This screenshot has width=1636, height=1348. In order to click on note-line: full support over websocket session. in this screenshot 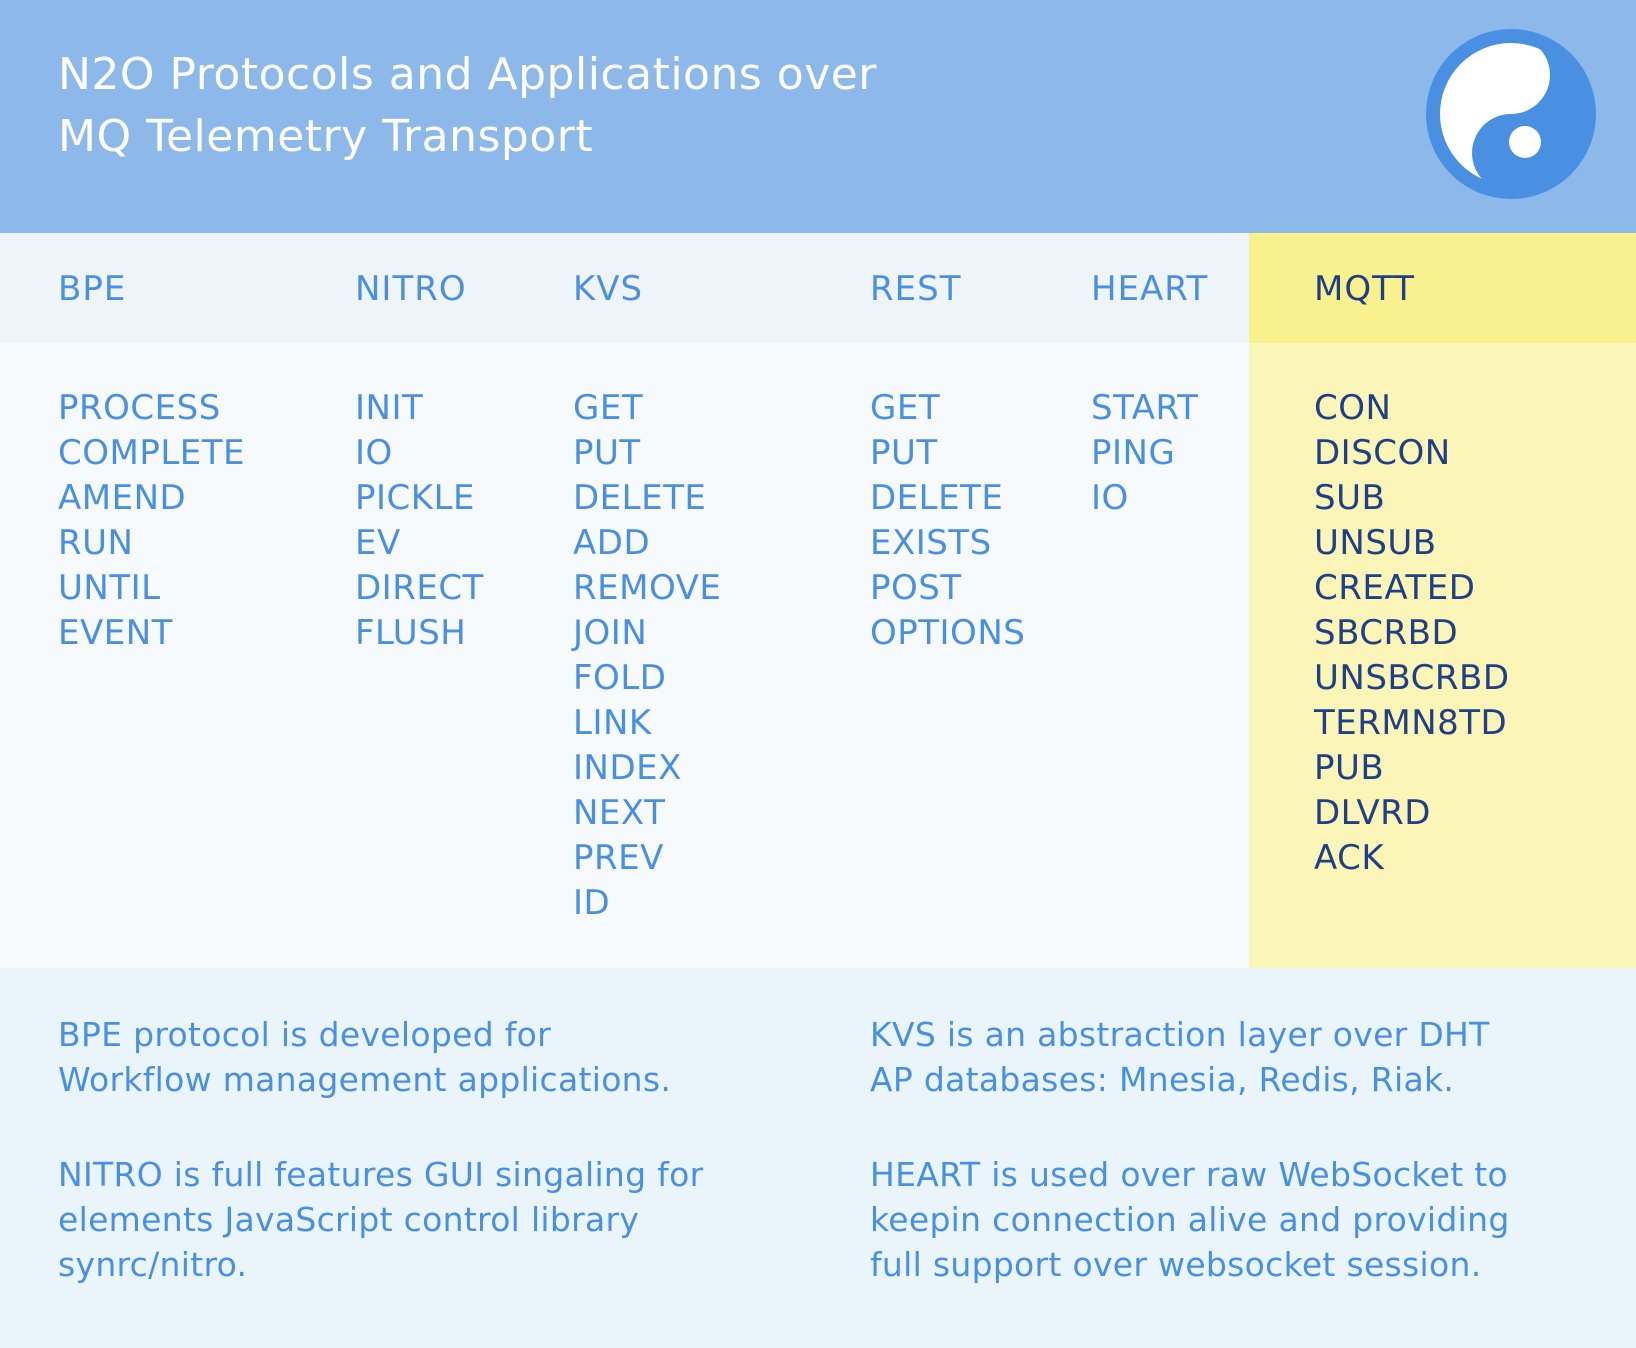, I will do `click(1176, 1264)`.